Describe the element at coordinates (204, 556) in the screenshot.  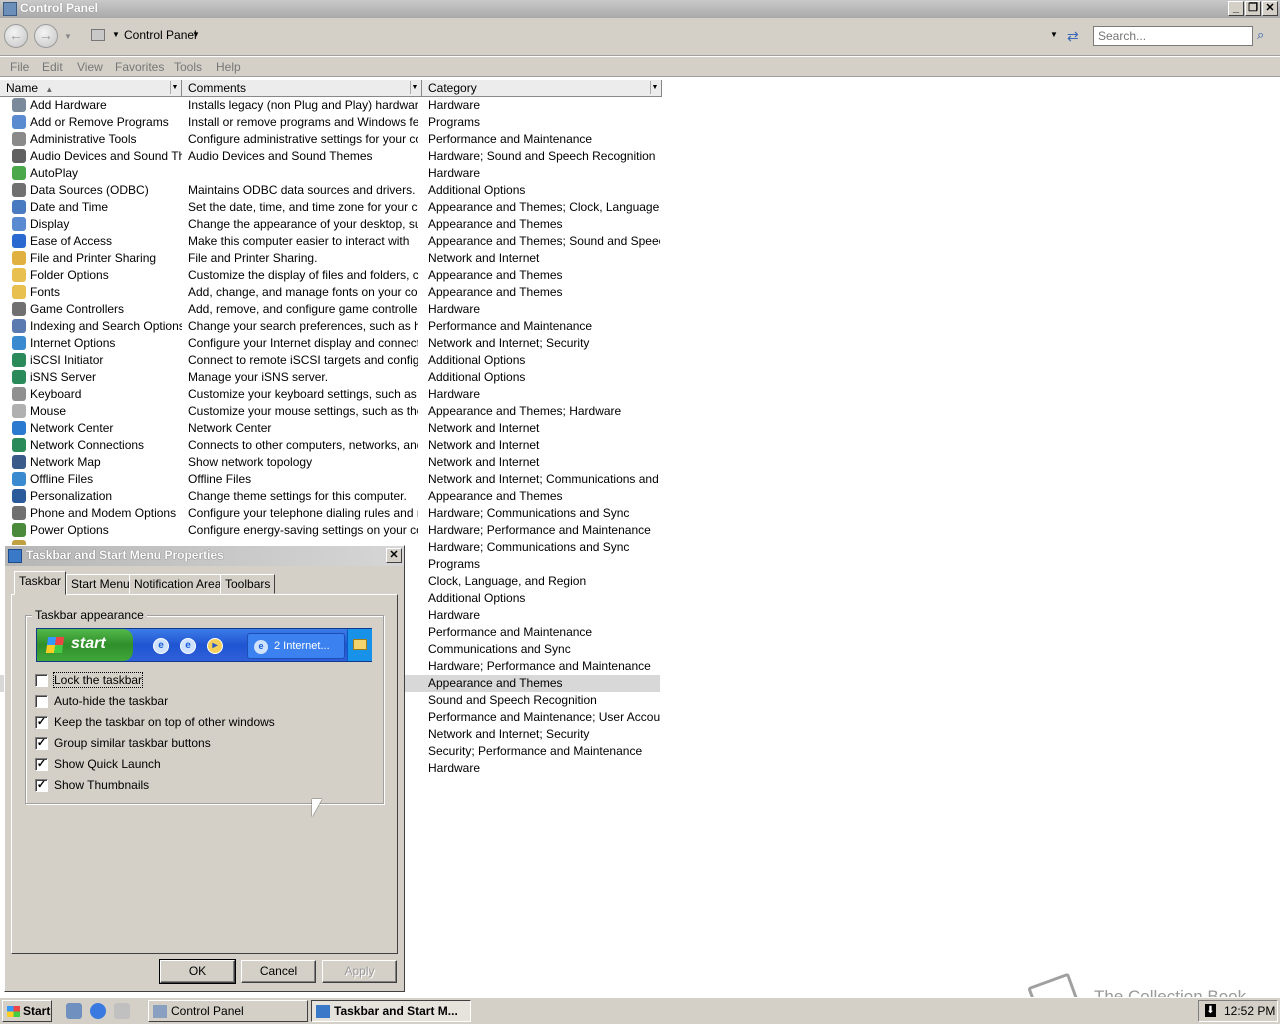
I see `dialog-title-bar: Taskbar and Start Menu Properties ✕` at that location.